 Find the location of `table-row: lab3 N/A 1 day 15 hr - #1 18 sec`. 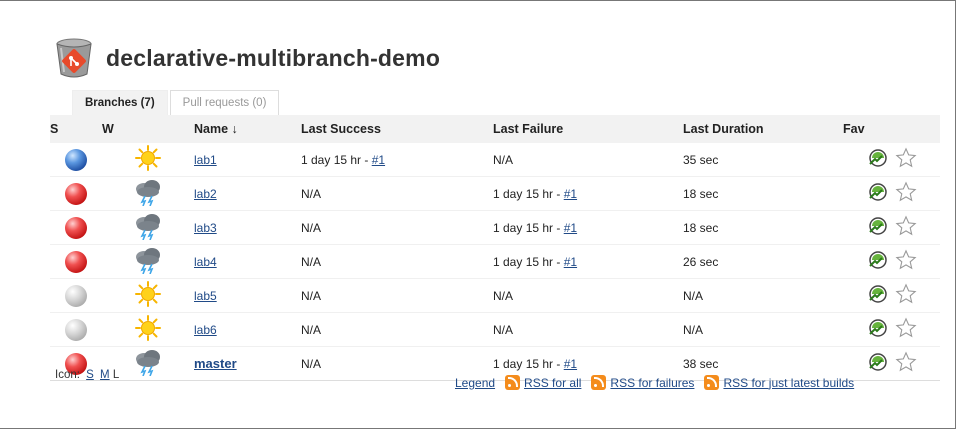

table-row: lab3 N/A 1 day 15 hr - #1 18 sec is located at coordinates (495, 227).